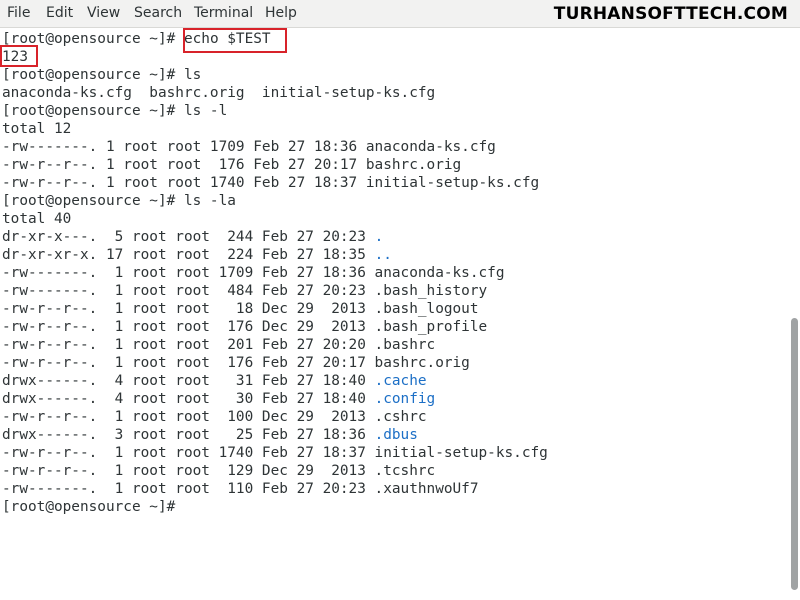 The image size is (800, 600). Describe the element at coordinates (18, 13) in the screenshot. I see `menu-file: File` at that location.